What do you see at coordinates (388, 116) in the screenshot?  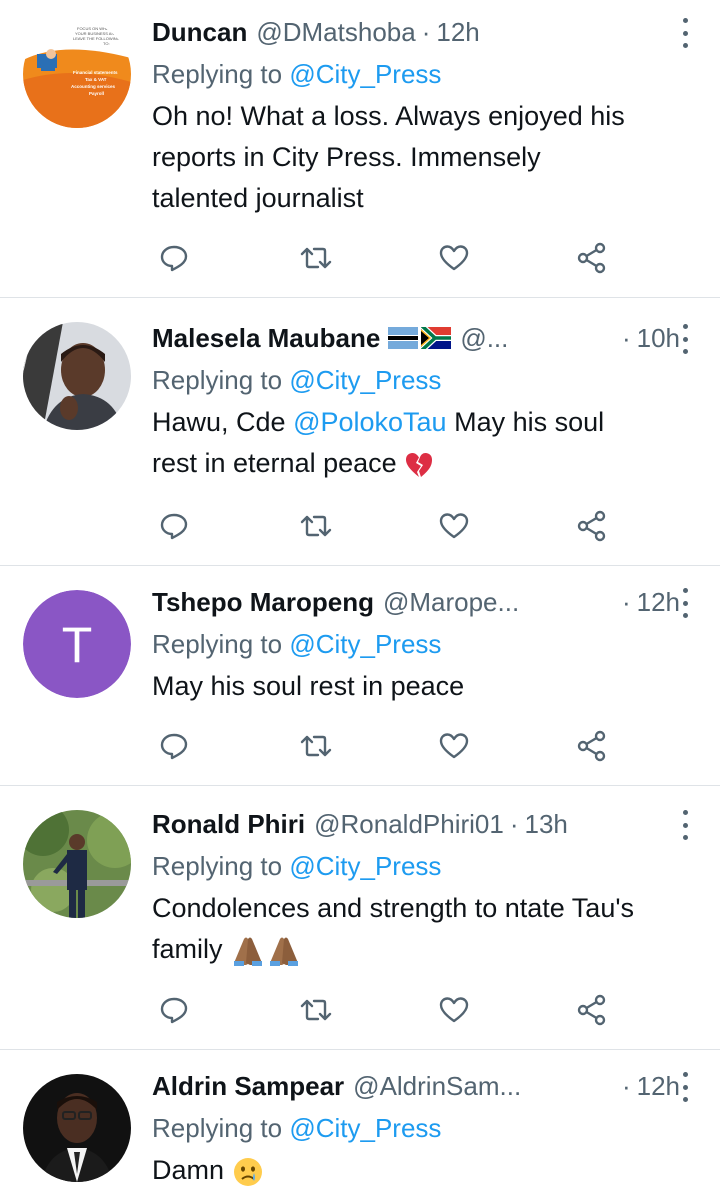 I see `tweet-text-line: Oh no! What a loss. Always enjoyed his` at bounding box center [388, 116].